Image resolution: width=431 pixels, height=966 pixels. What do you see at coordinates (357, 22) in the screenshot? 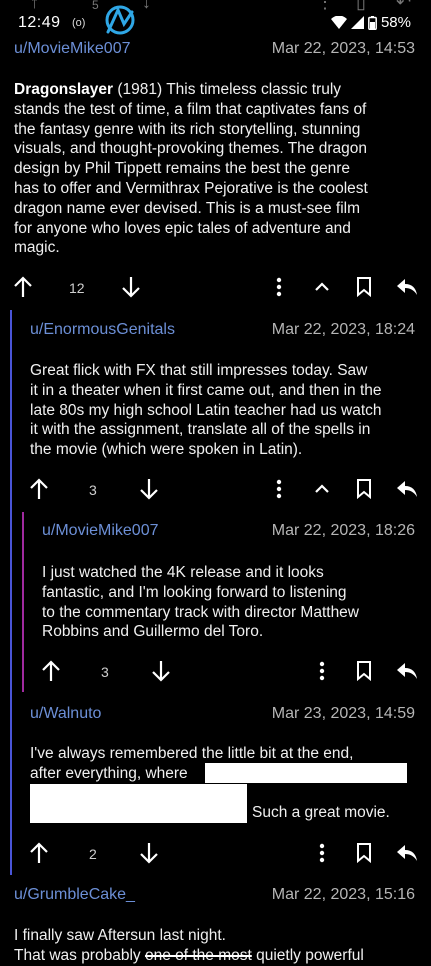
I see `signal-icon` at bounding box center [357, 22].